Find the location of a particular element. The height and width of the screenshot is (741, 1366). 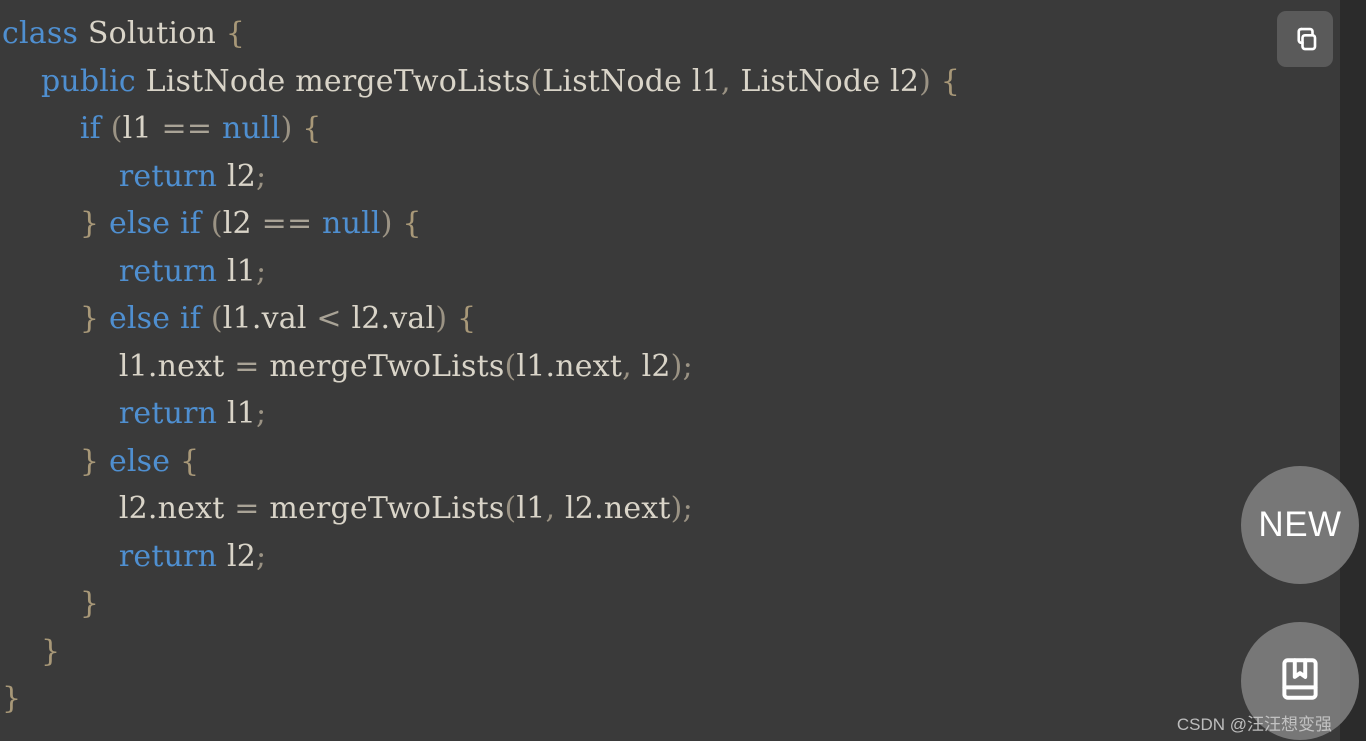

code-line: l1.next = mergeTwoLists(l1.next, l2); is located at coordinates (670, 367).